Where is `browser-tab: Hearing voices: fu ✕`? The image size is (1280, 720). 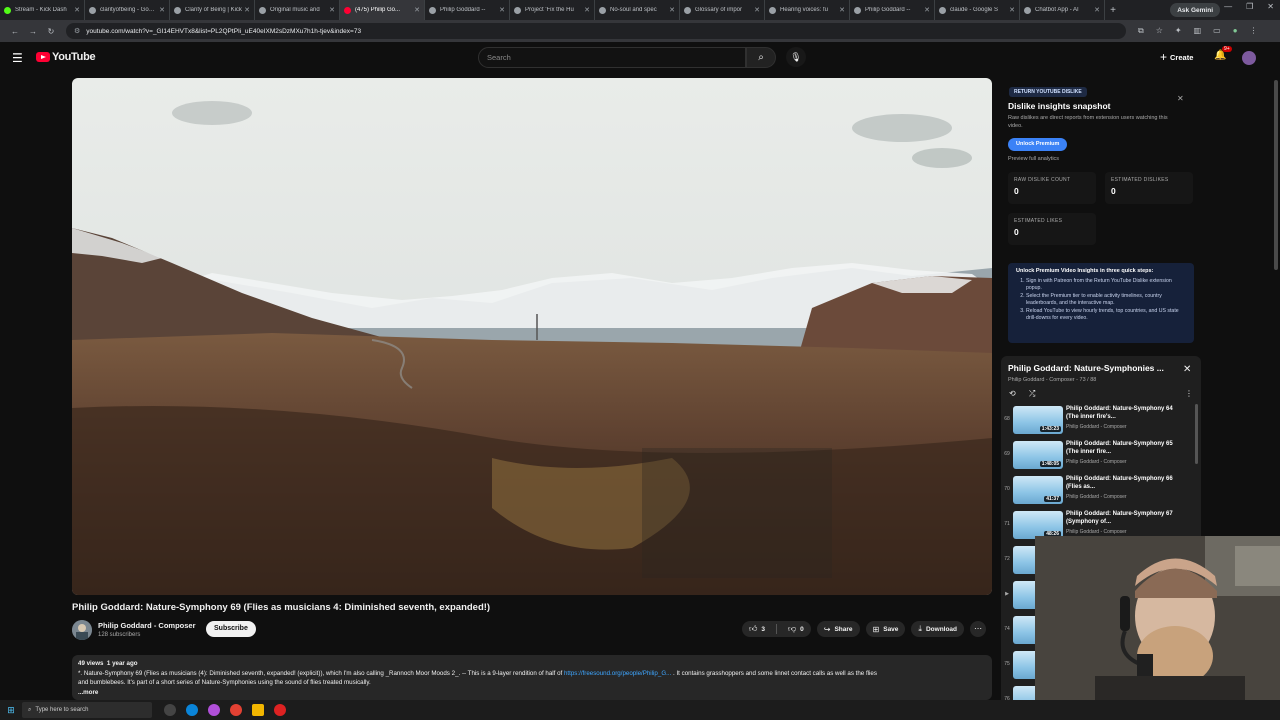
browser-tab: Hearing voices: fu ✕ is located at coordinates (807, 10).